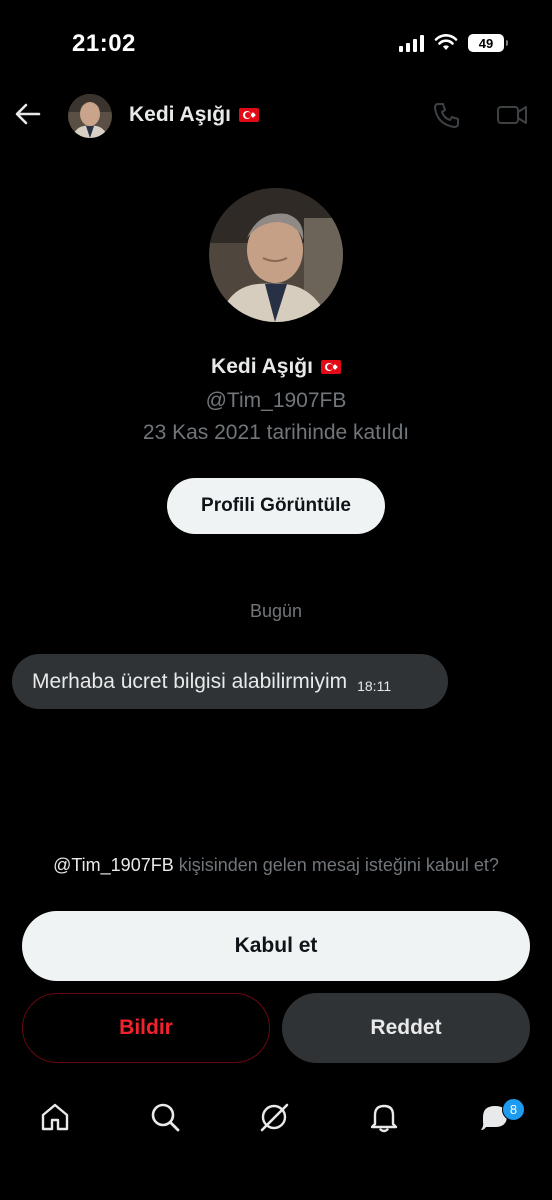 This screenshot has height=1200, width=552. I want to click on nav-search, so click(165, 1117).